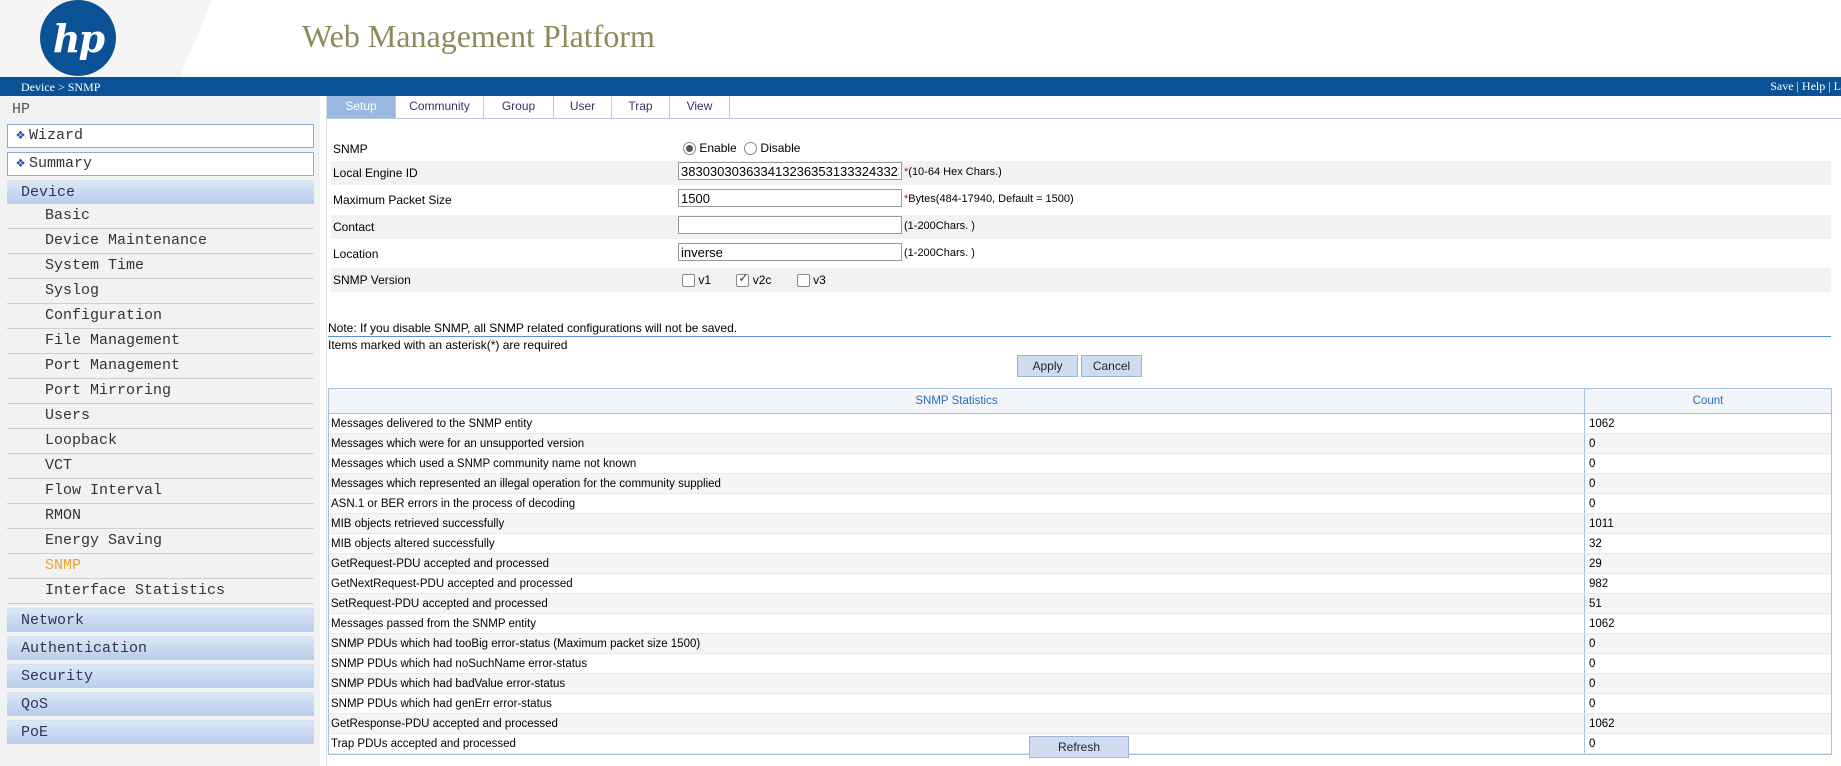 Image resolution: width=1841 pixels, height=766 pixels. Describe the element at coordinates (78, 38) in the screenshot. I see `hp-logo: hp` at that location.